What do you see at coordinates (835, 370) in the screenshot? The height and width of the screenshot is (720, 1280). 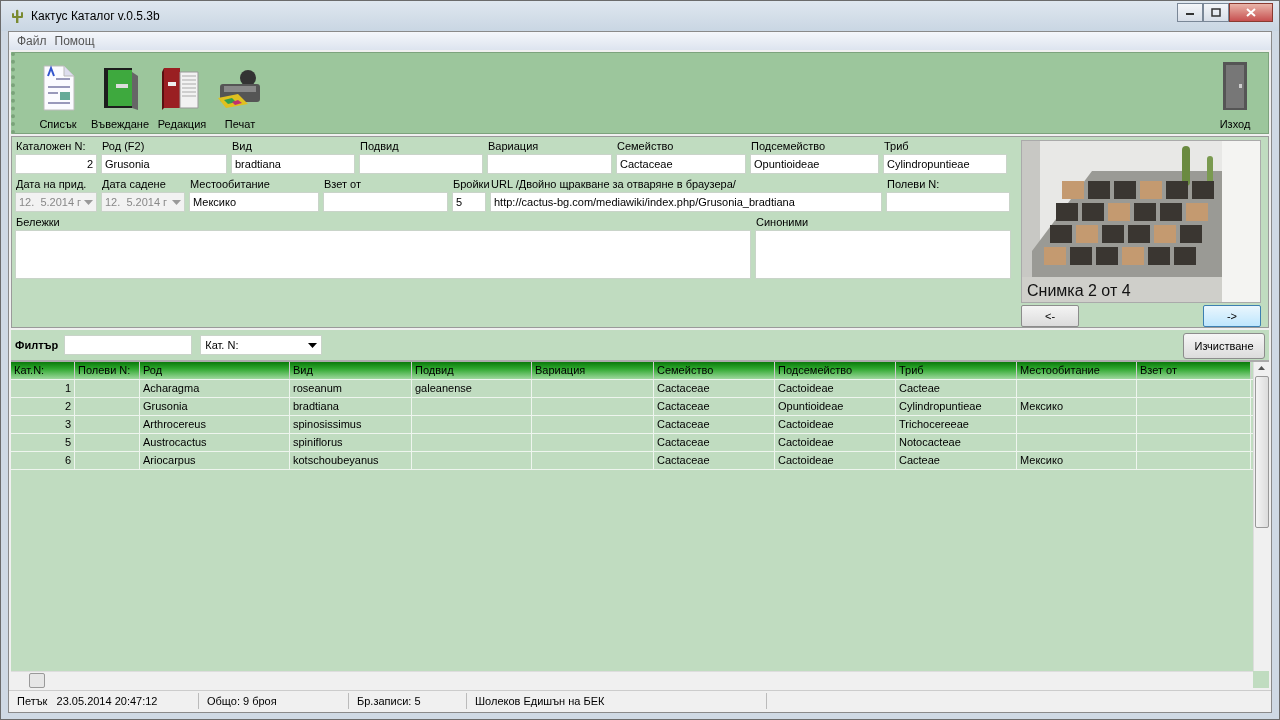 I see `column-header: Подсемейство` at bounding box center [835, 370].